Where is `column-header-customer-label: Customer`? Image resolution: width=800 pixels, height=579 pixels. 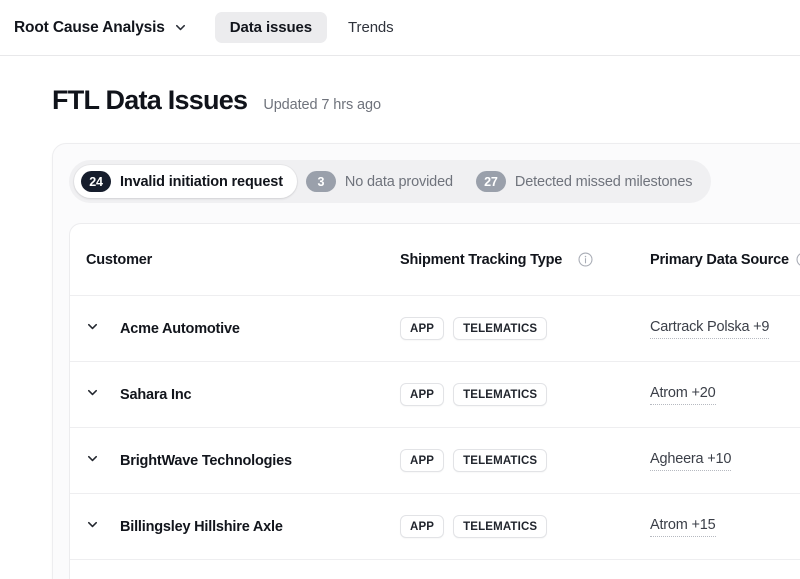
column-header-customer-label: Customer is located at coordinates (119, 259).